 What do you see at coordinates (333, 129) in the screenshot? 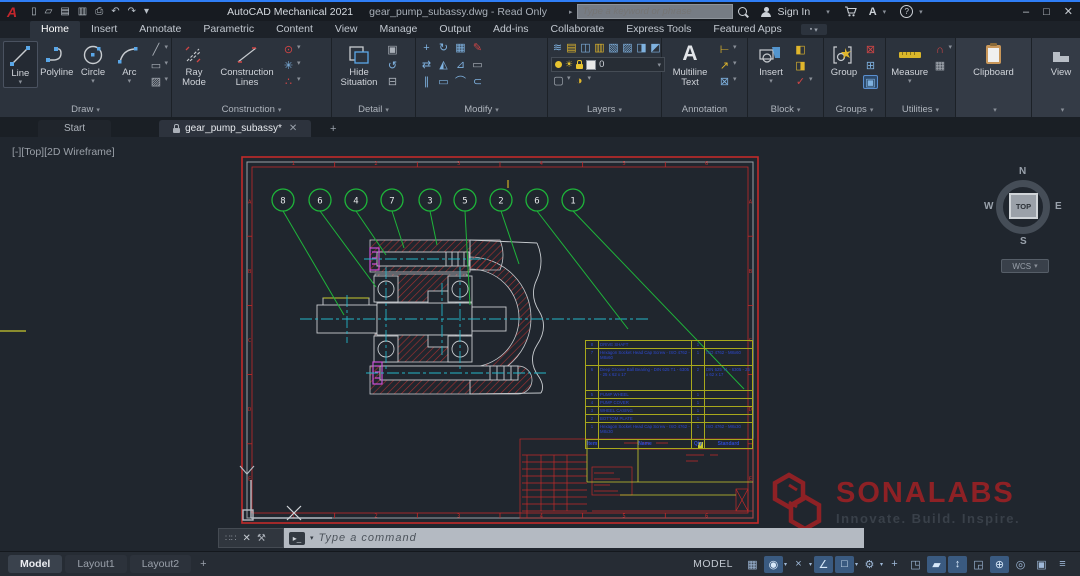
I see `new-tab-button: +` at bounding box center [333, 129].